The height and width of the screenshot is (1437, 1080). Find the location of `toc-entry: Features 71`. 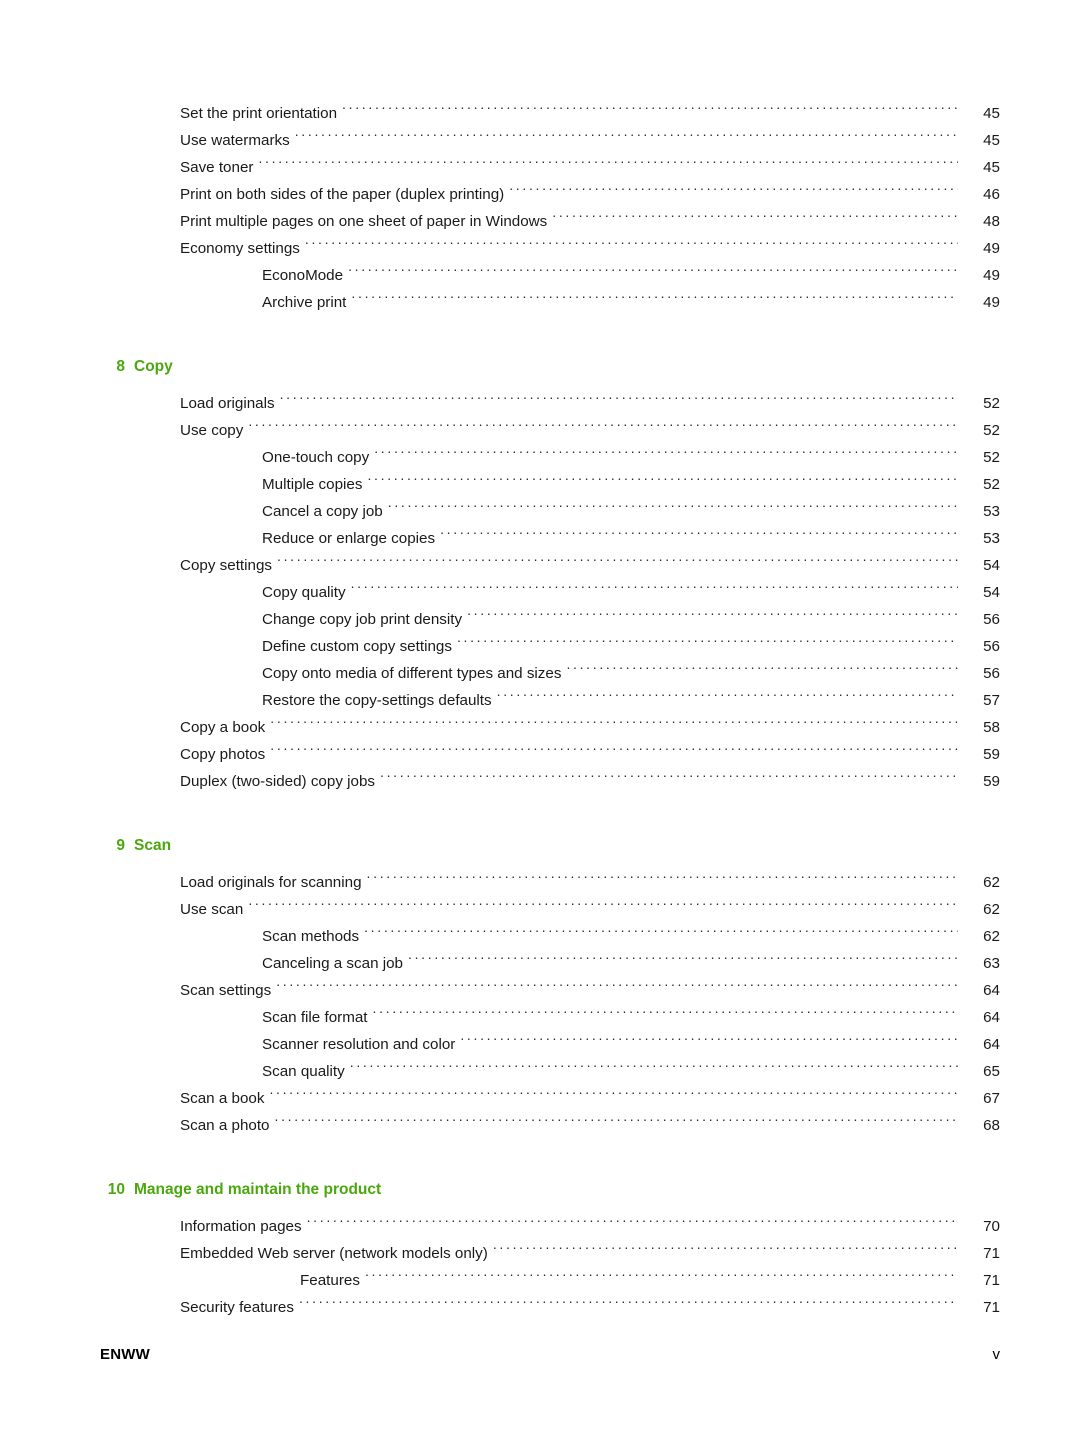

toc-entry: Features 71 is located at coordinates (550, 1280).